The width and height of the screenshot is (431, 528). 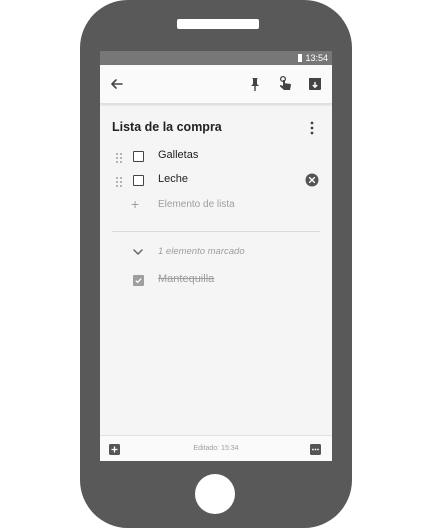 What do you see at coordinates (186, 279) in the screenshot?
I see `item-label: Mantequilla` at bounding box center [186, 279].